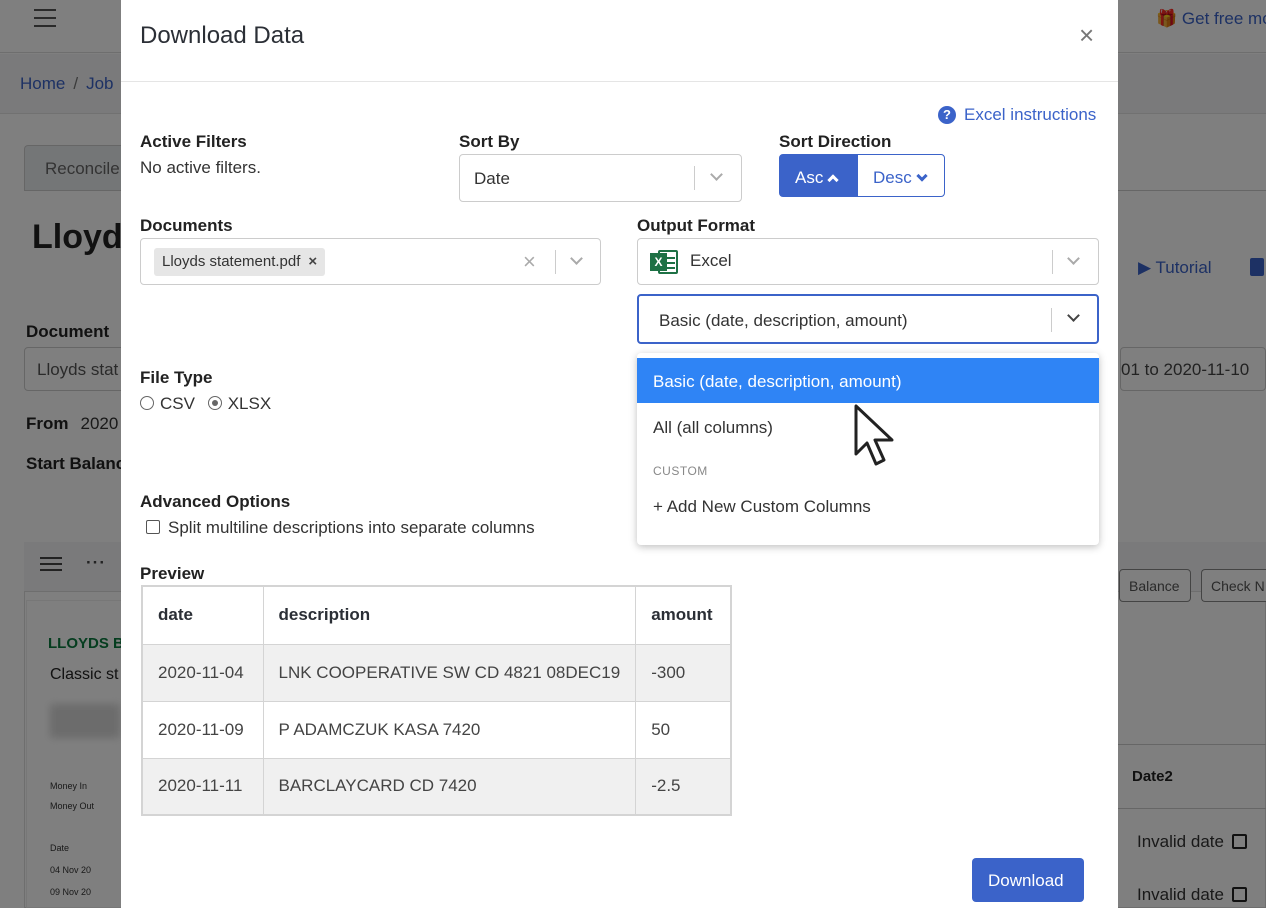  I want to click on sort-asc-button: Asc, so click(818, 175).